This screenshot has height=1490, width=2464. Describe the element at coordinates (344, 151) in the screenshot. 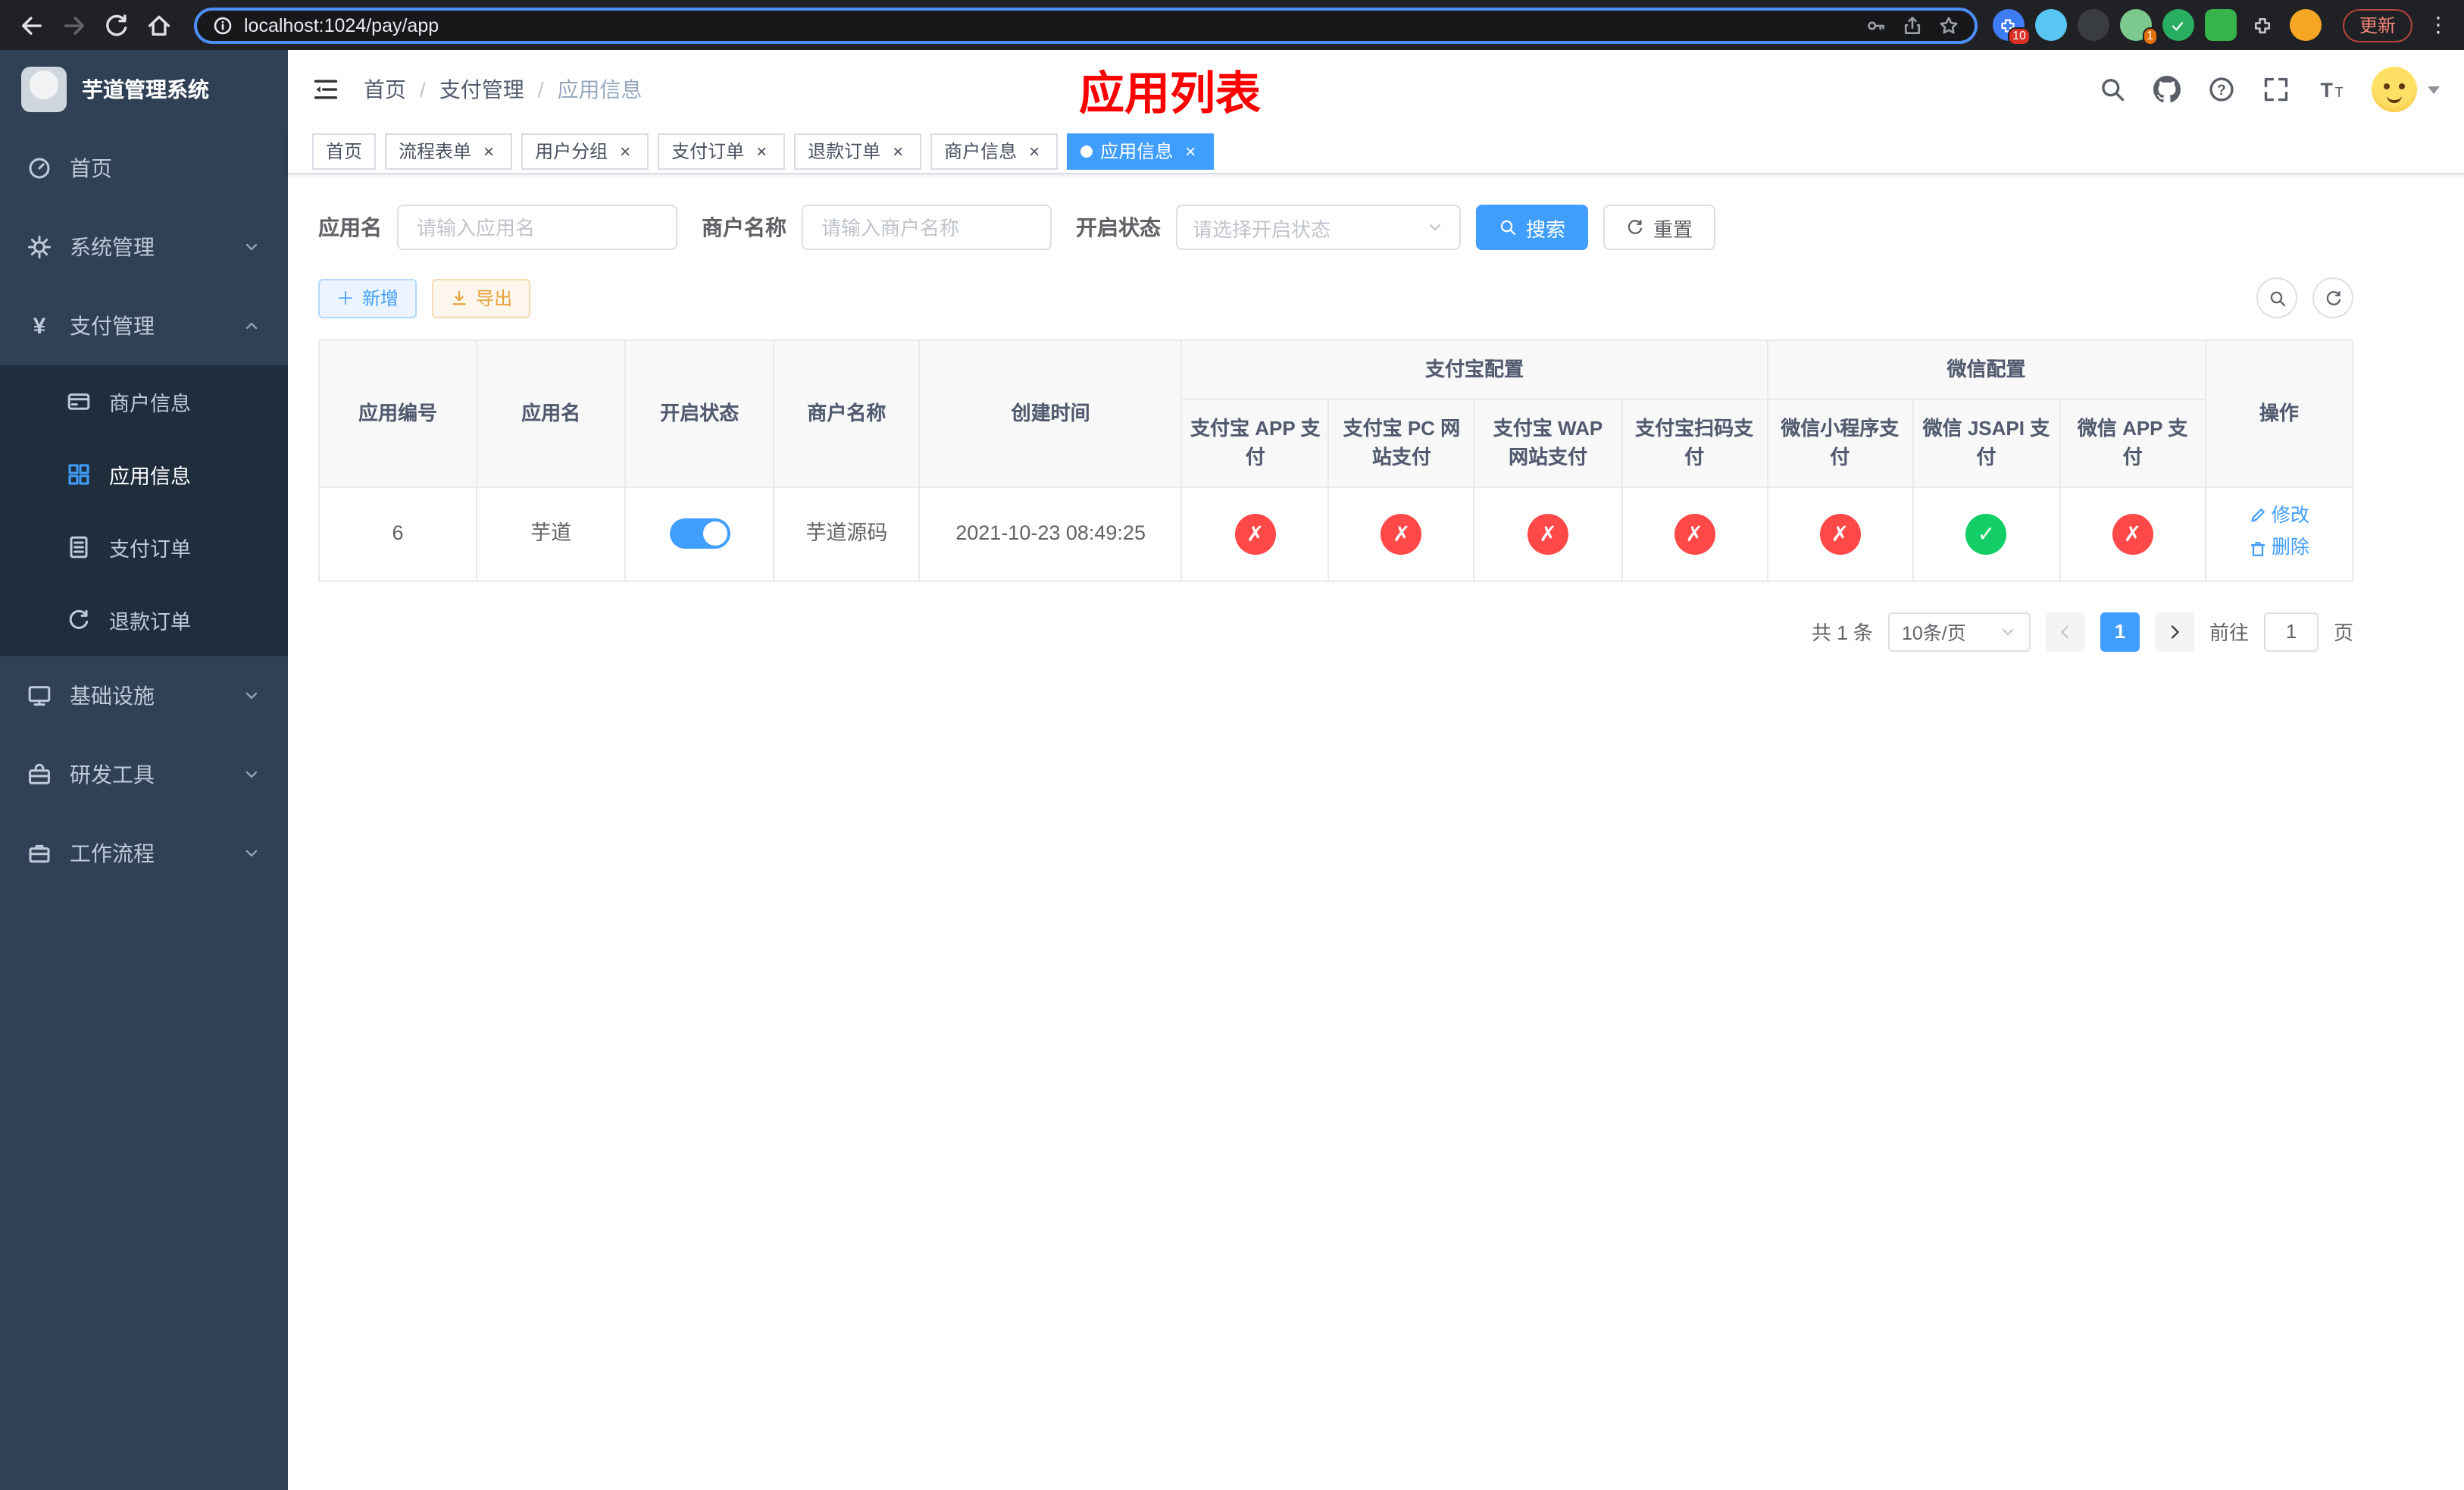

I see `tab-home: 首页` at that location.